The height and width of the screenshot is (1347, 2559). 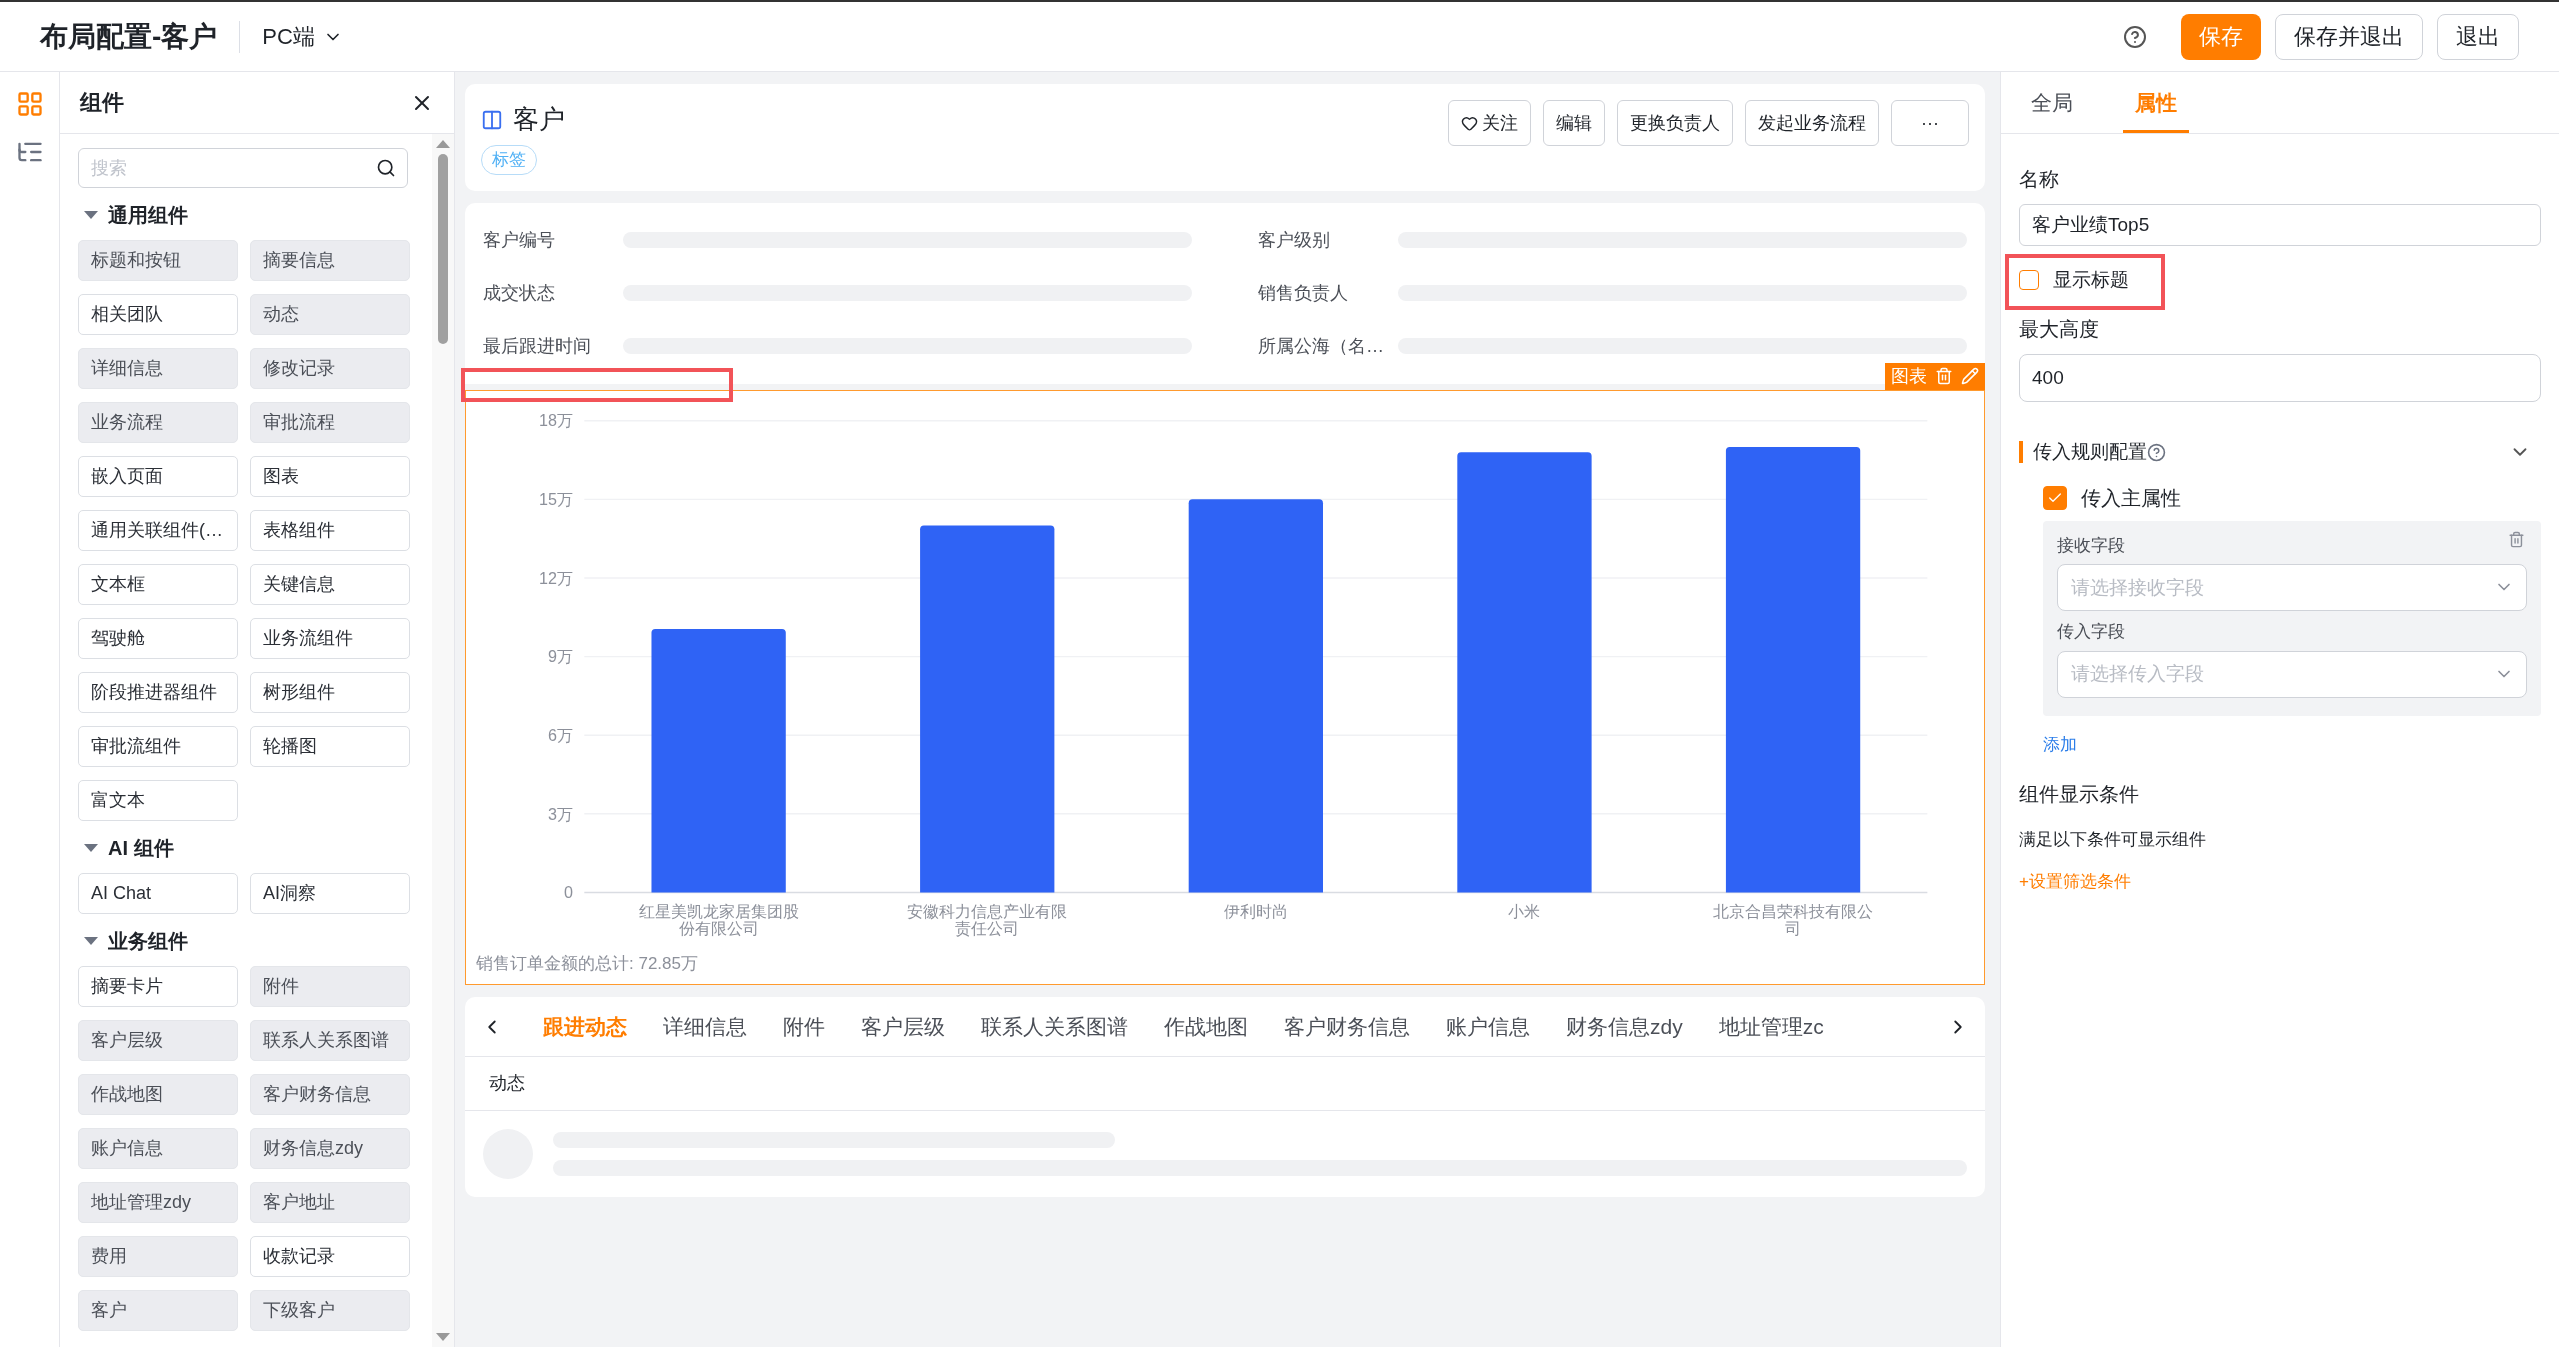 I want to click on field-label: 名称, so click(x=2039, y=179).